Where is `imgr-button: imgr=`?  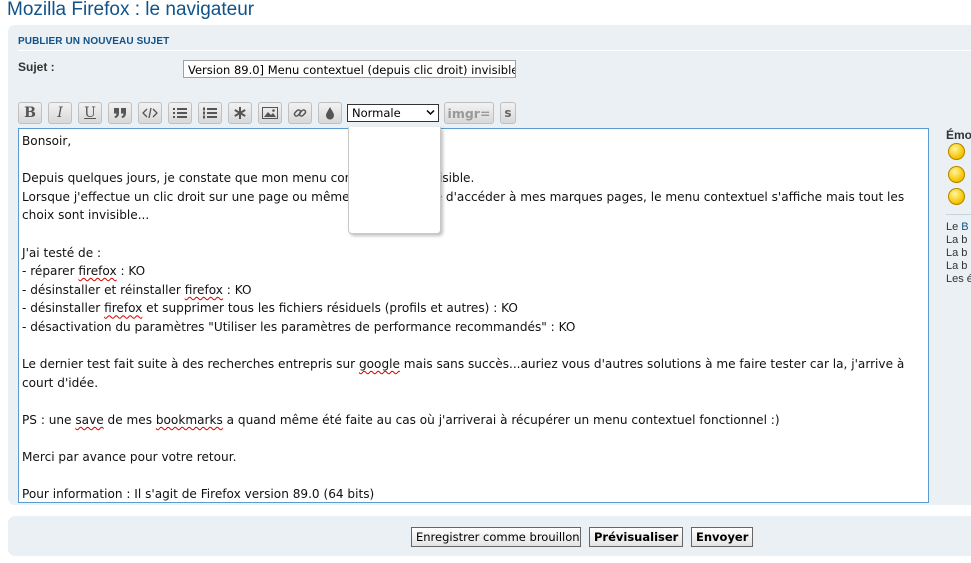
imgr-button: imgr= is located at coordinates (469, 113).